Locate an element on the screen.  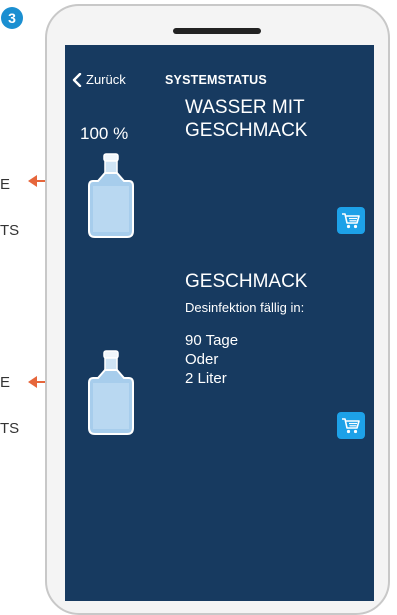
page-title: SYSTEMSTATUS is located at coordinates (216, 80).